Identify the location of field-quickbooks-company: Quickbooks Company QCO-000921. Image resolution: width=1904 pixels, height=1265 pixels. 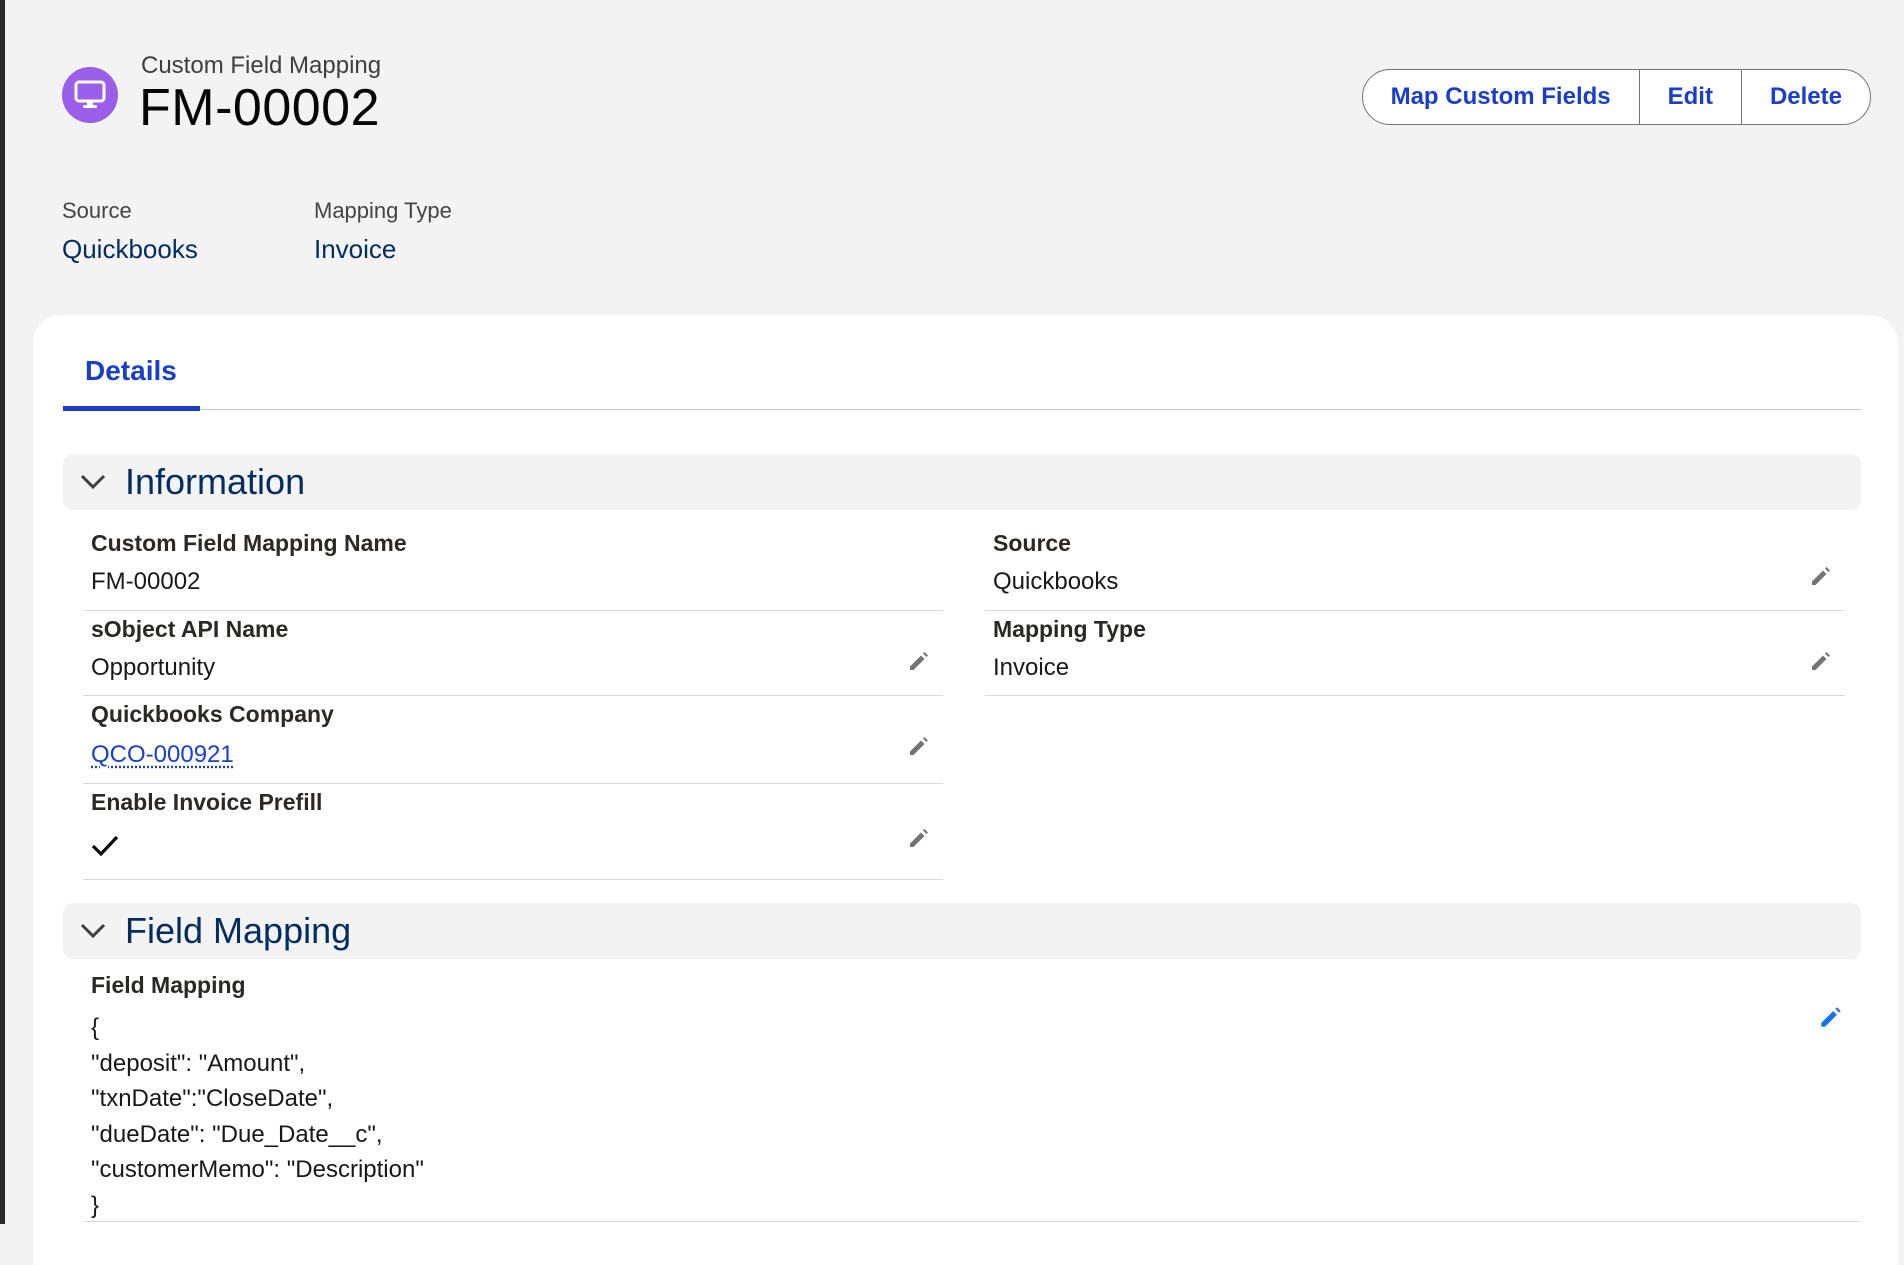
(513, 740).